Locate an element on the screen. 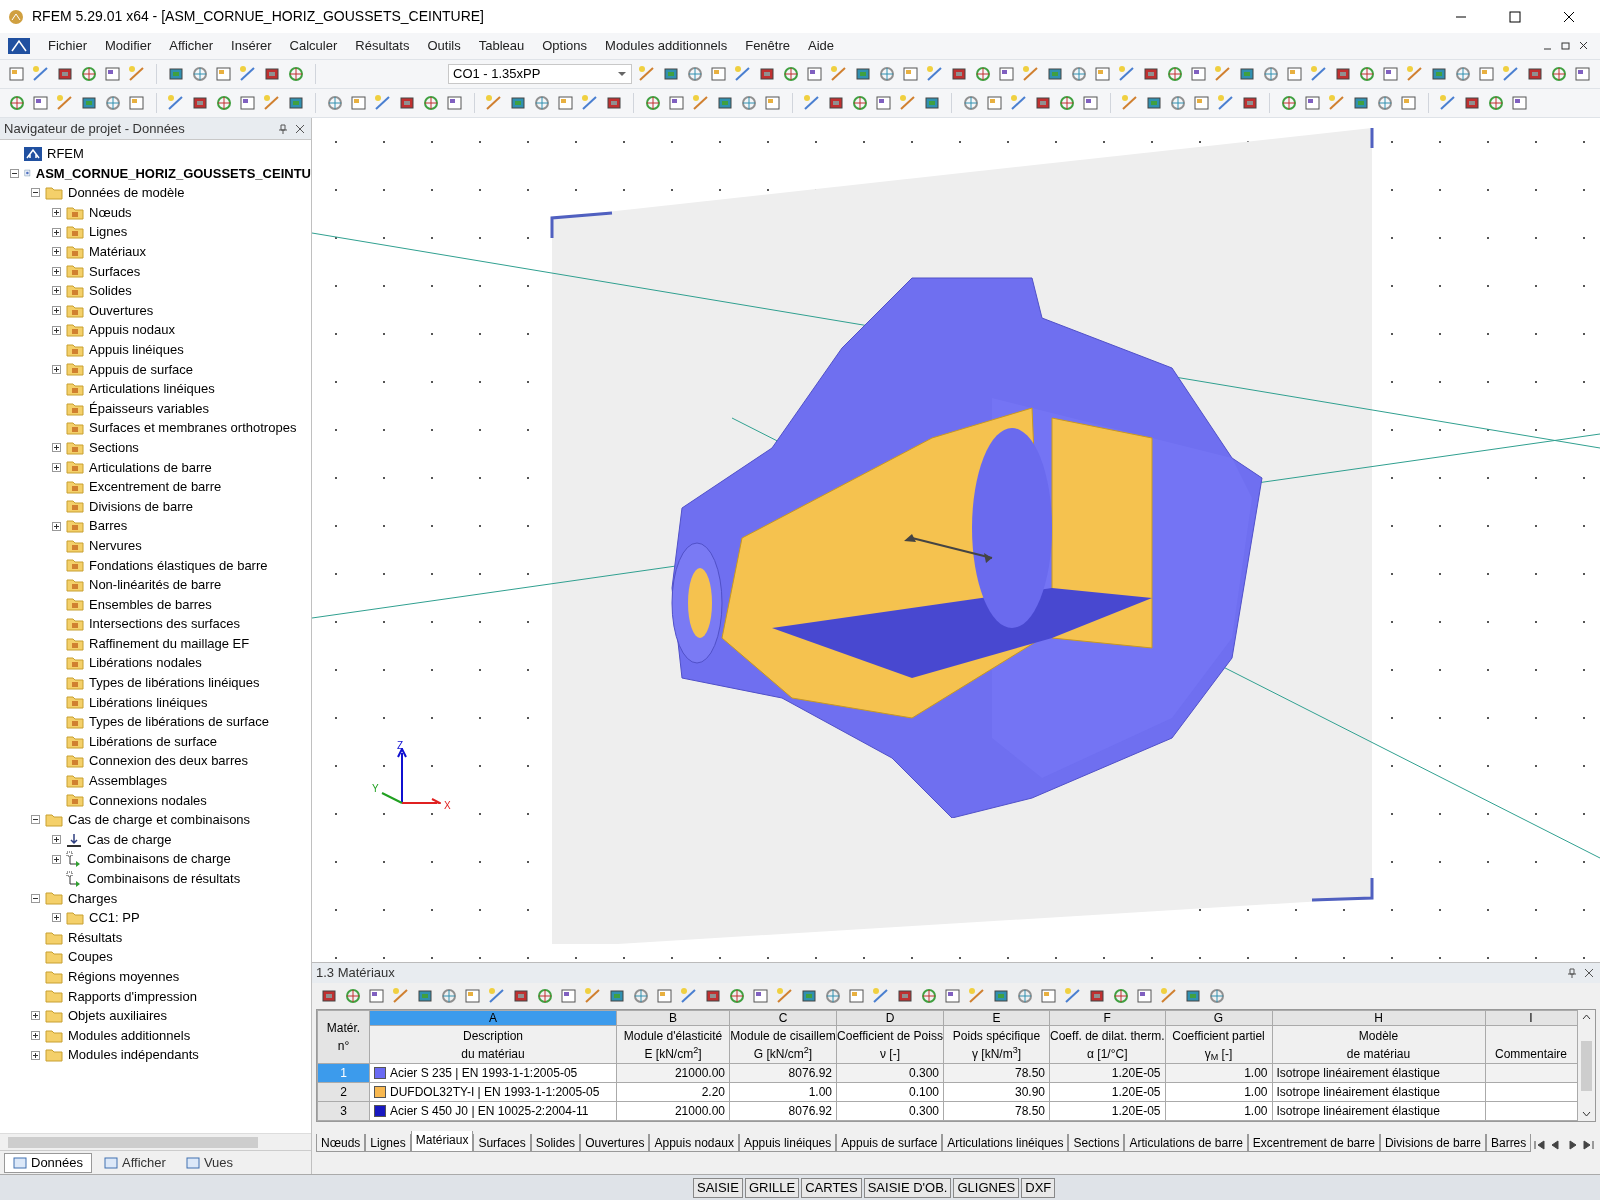  tree-item: Ouvertures is located at coordinates (121, 310).